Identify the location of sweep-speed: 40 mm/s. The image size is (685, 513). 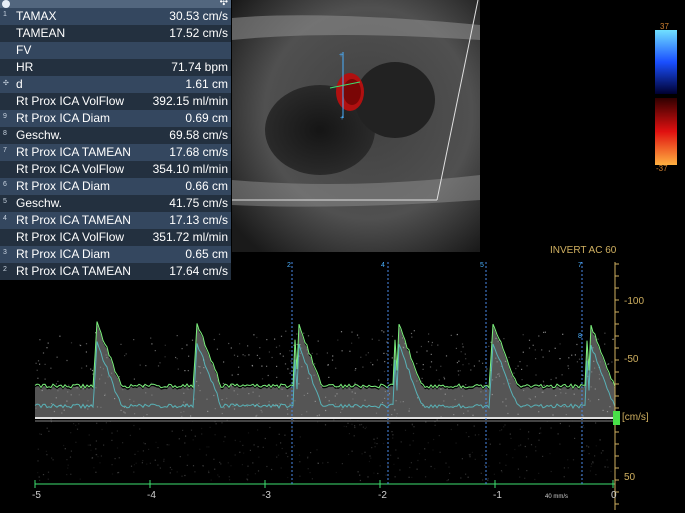
(556, 497).